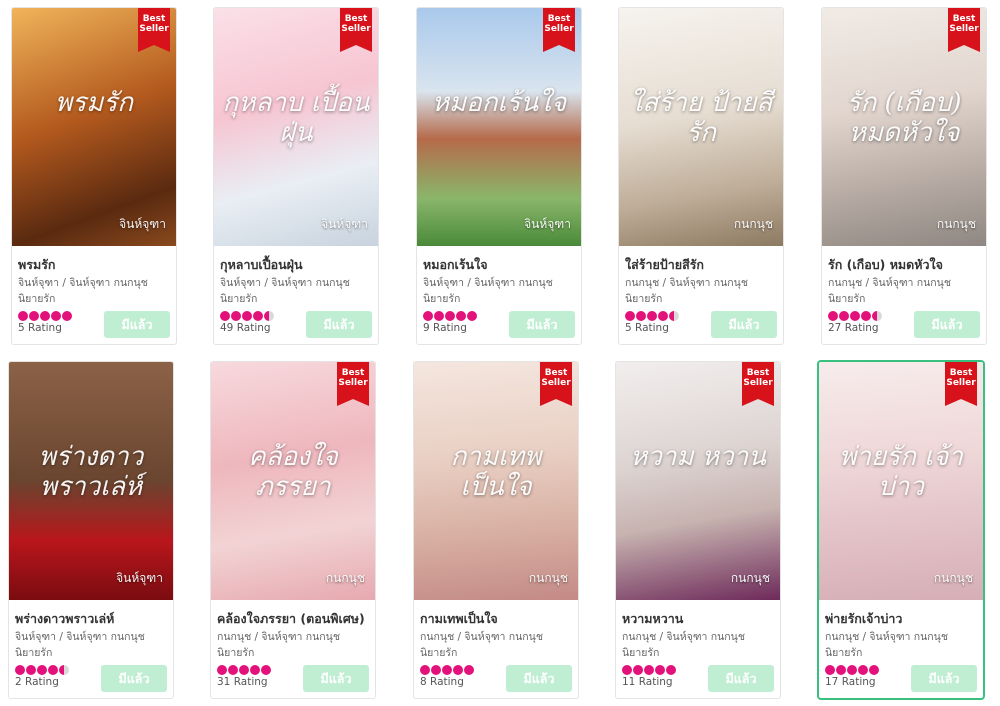 This screenshot has height=706, width=1000. Describe the element at coordinates (499, 264) in the screenshot. I see `book-title: หมอกเร้นใจ` at that location.